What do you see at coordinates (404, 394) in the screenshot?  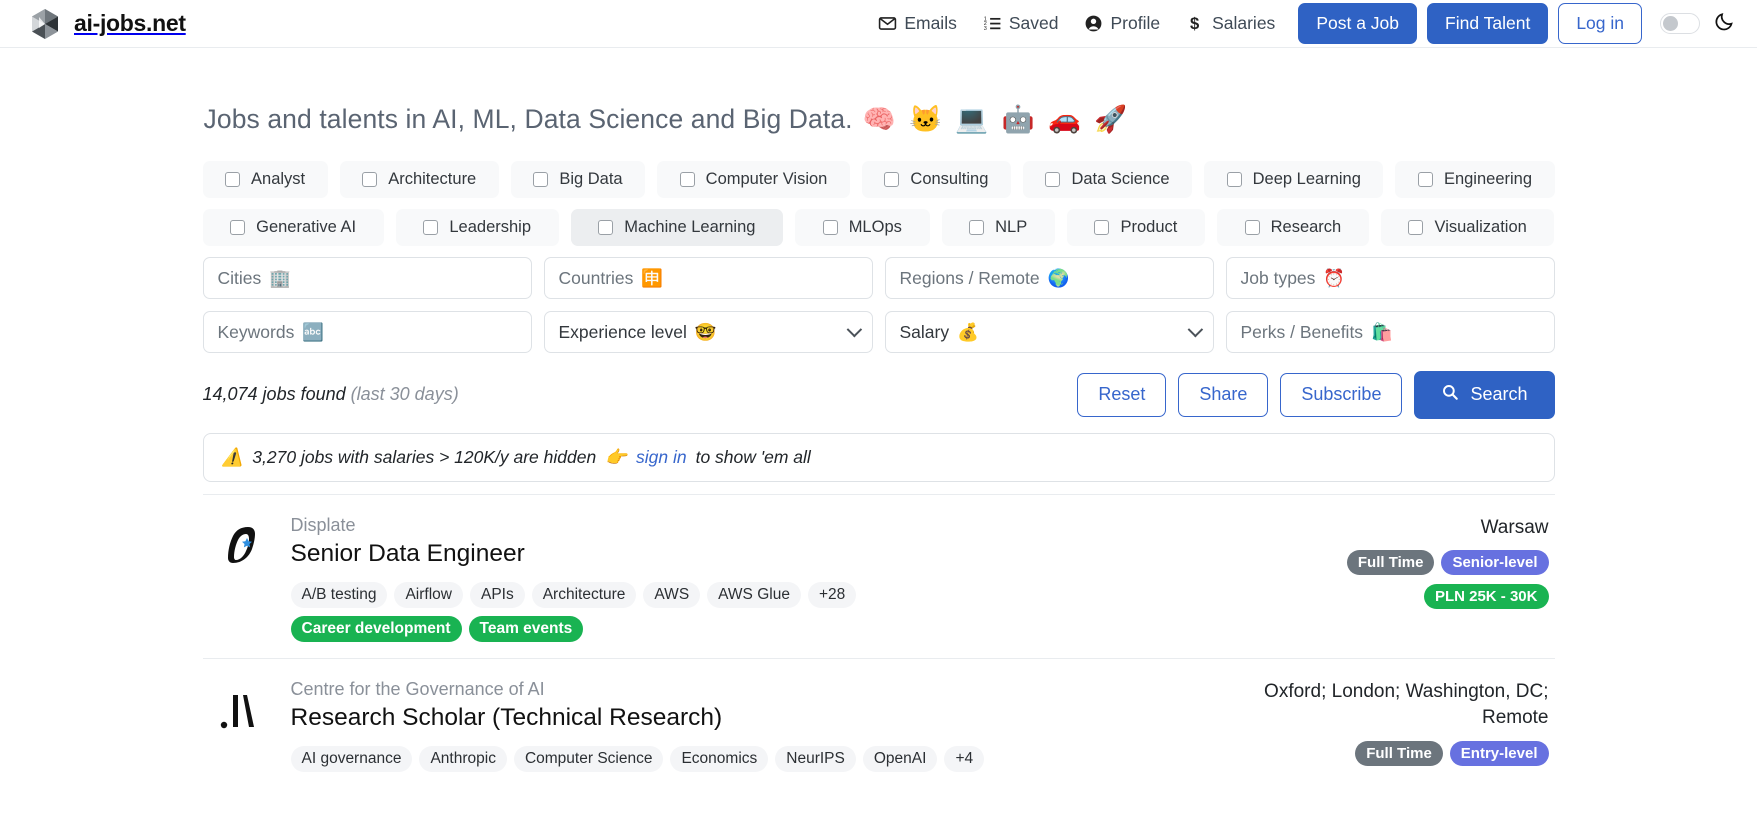 I see `results-period-text: (last 30 days)` at bounding box center [404, 394].